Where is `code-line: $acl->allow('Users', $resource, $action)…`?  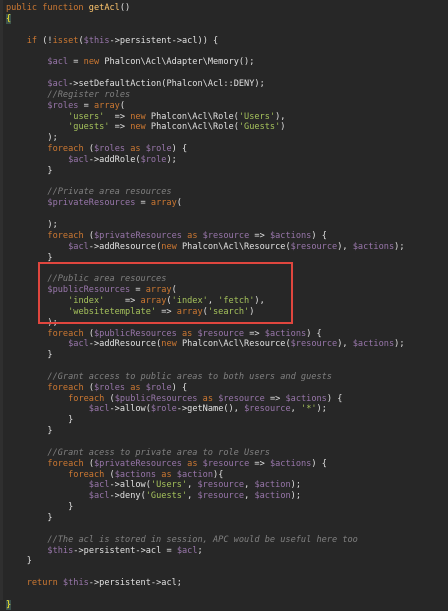
code-line: $acl->allow('Users', $resource, $action)… is located at coordinates (153, 485).